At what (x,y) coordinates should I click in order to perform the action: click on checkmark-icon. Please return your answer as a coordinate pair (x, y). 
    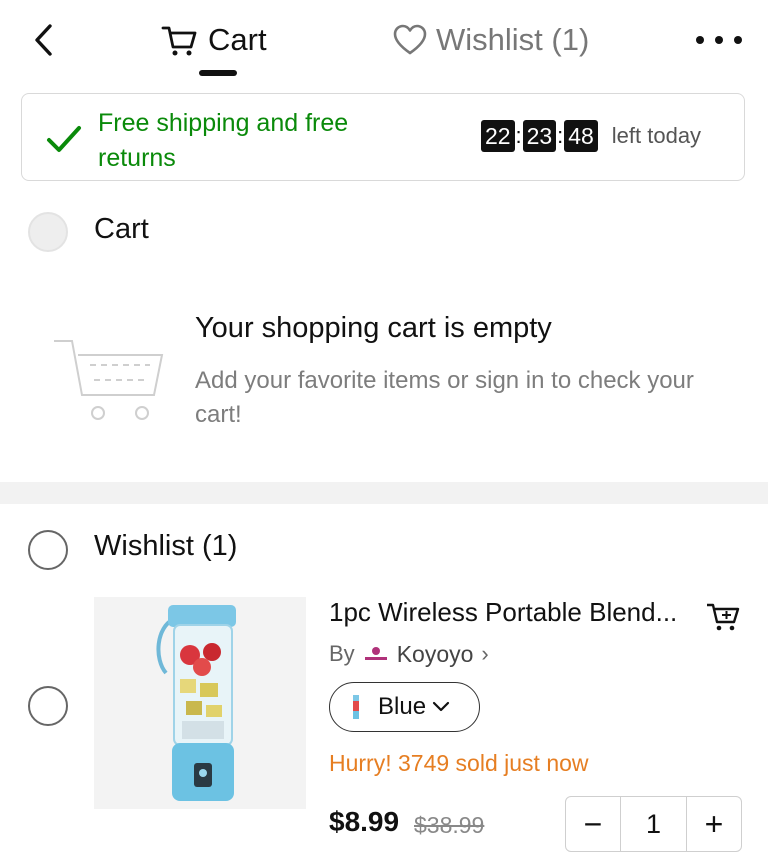
    Looking at the image, I should click on (64, 139).